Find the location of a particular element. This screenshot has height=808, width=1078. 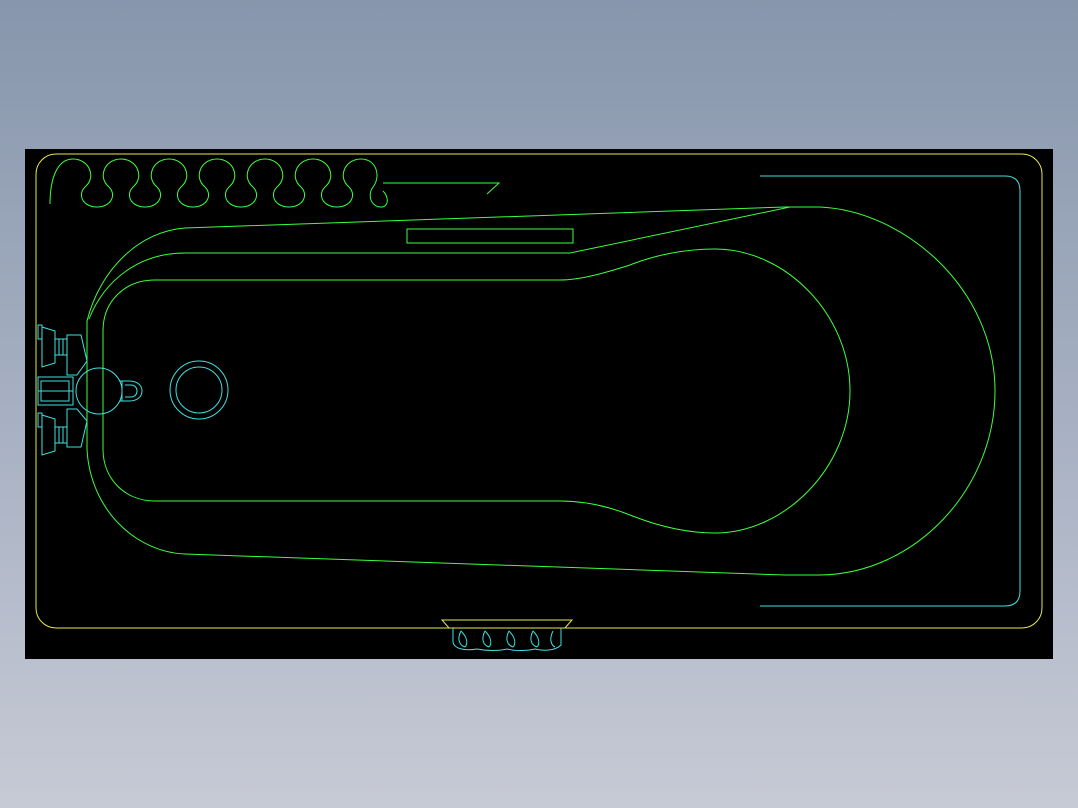

wave-border-icon is located at coordinates (218, 183).